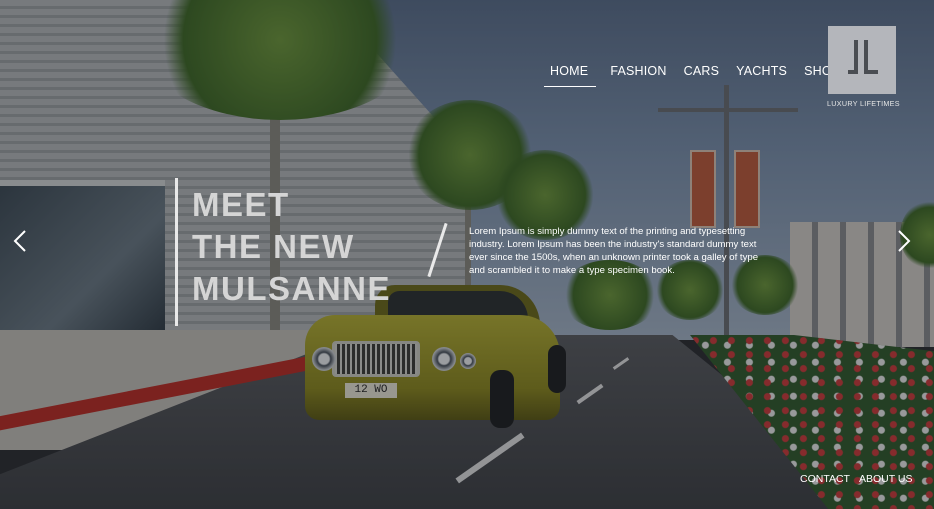 Image resolution: width=934 pixels, height=509 pixels. I want to click on nav-yachts: YACHTS, so click(761, 75).